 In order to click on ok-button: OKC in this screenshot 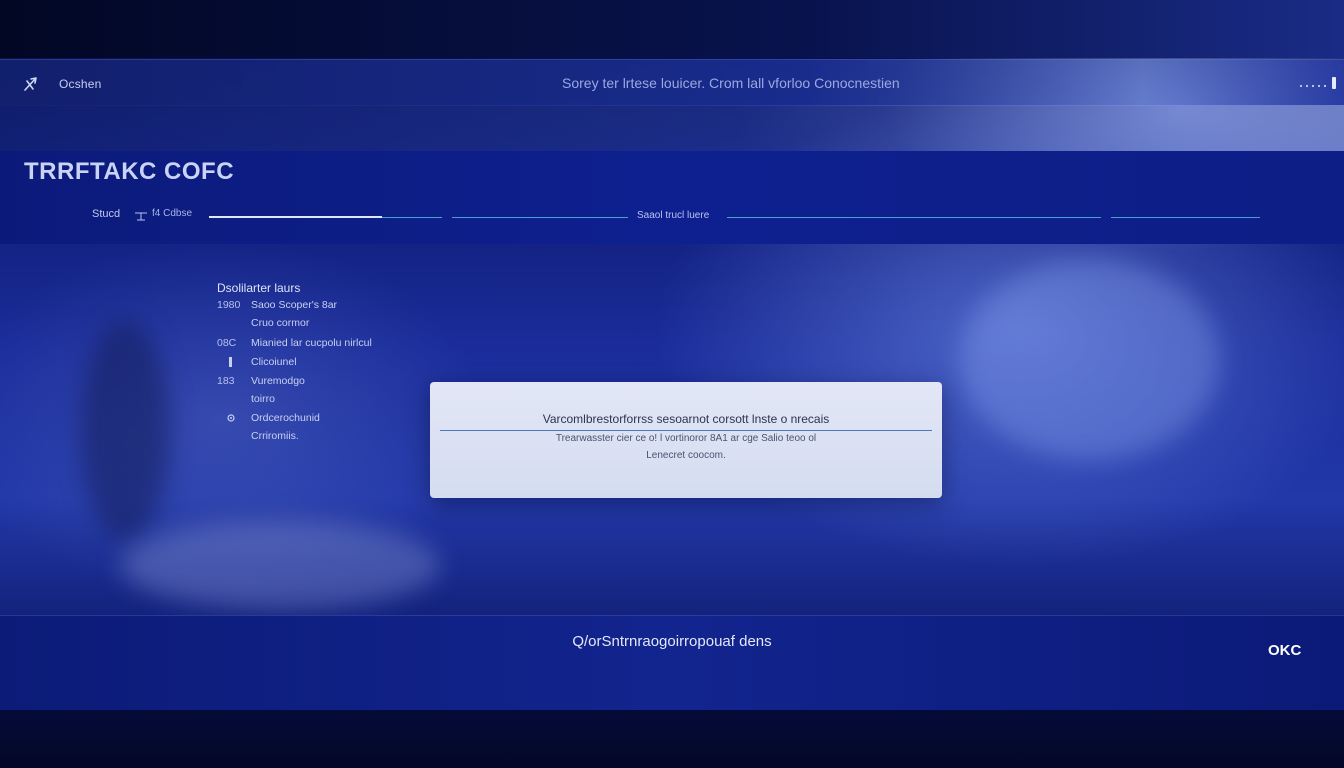, I will do `click(1298, 650)`.